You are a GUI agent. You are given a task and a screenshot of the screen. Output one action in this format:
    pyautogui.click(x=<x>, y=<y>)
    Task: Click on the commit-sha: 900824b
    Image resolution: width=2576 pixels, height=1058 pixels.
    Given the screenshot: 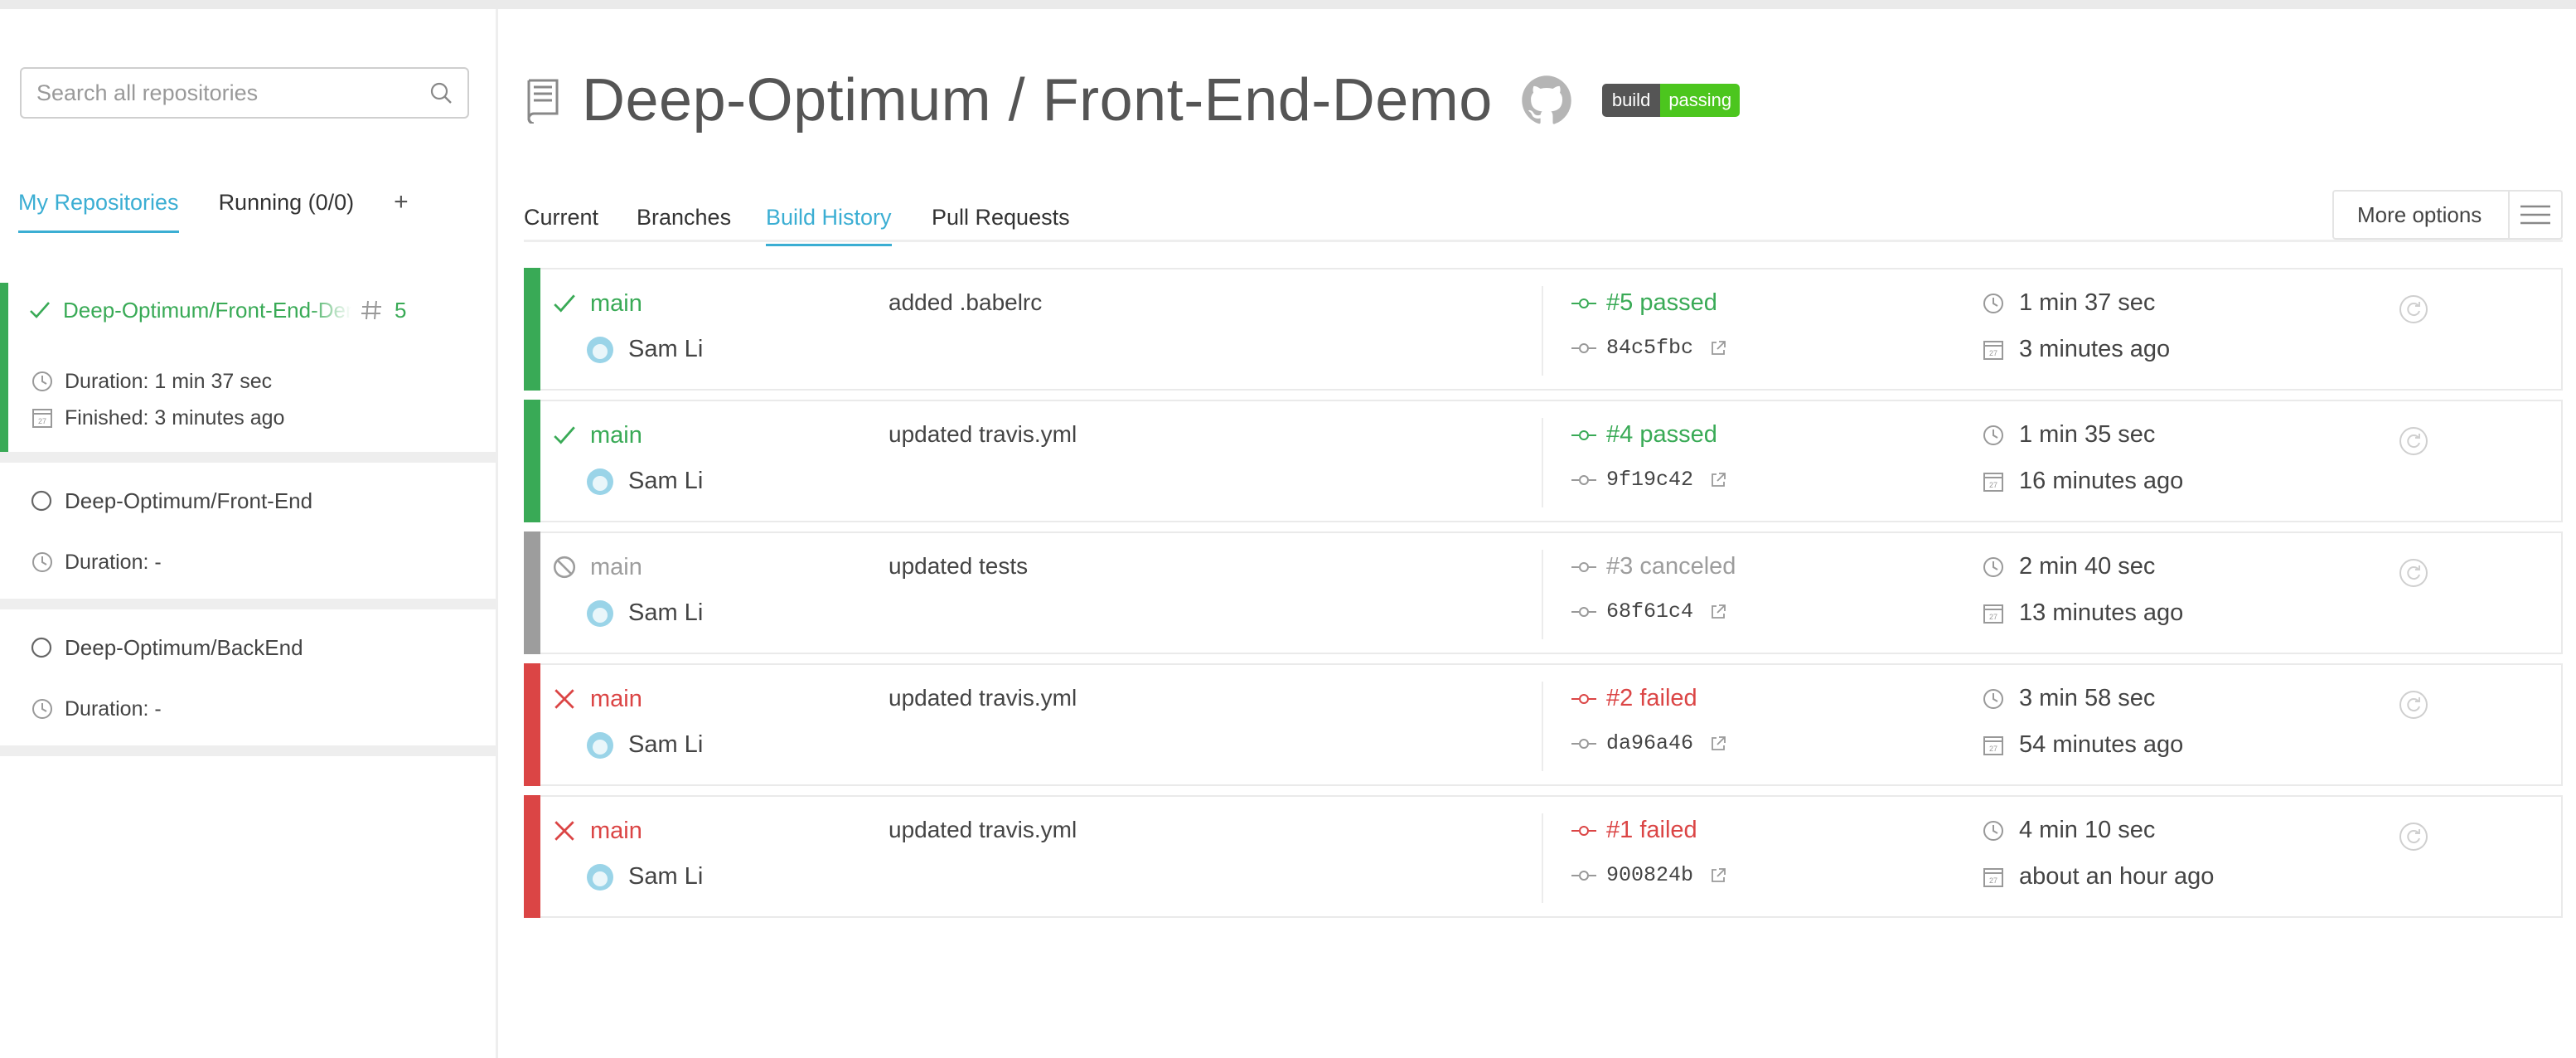 What is the action you would take?
    pyautogui.click(x=1649, y=875)
    